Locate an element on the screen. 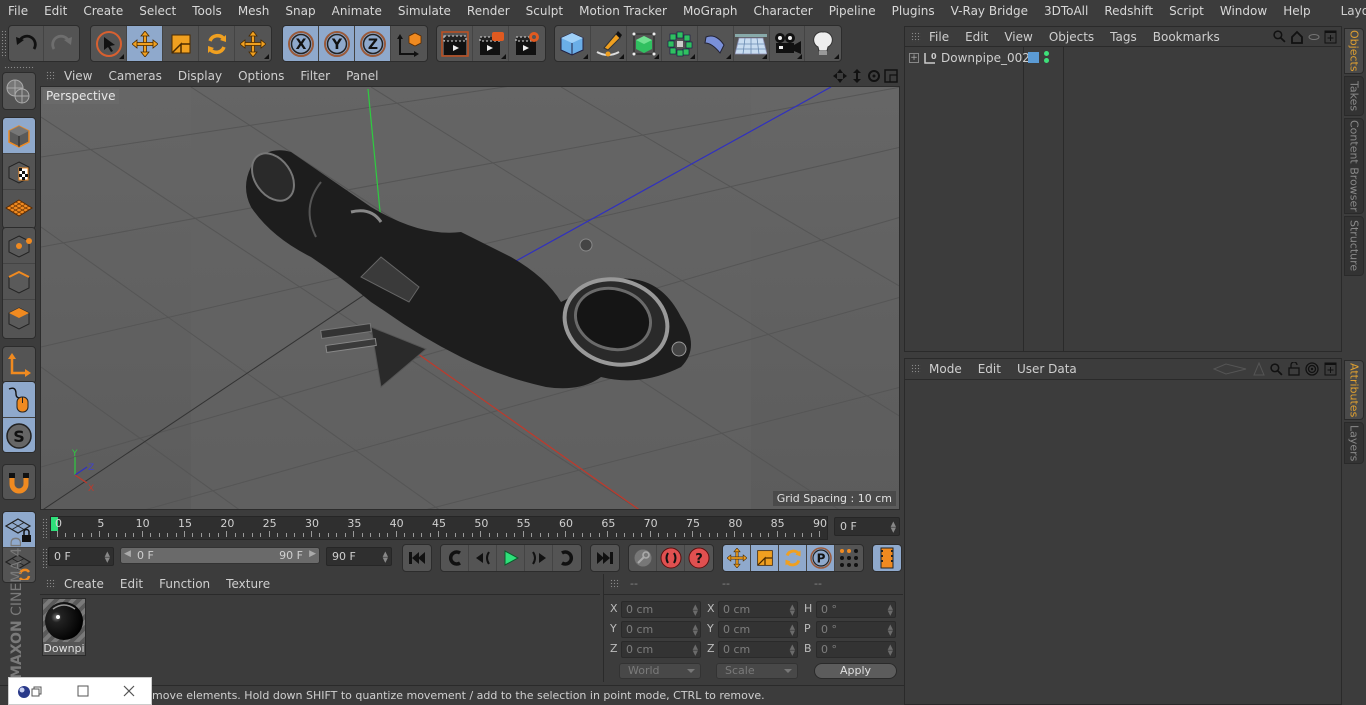  menu-edit: Edit is located at coordinates (55, 11).